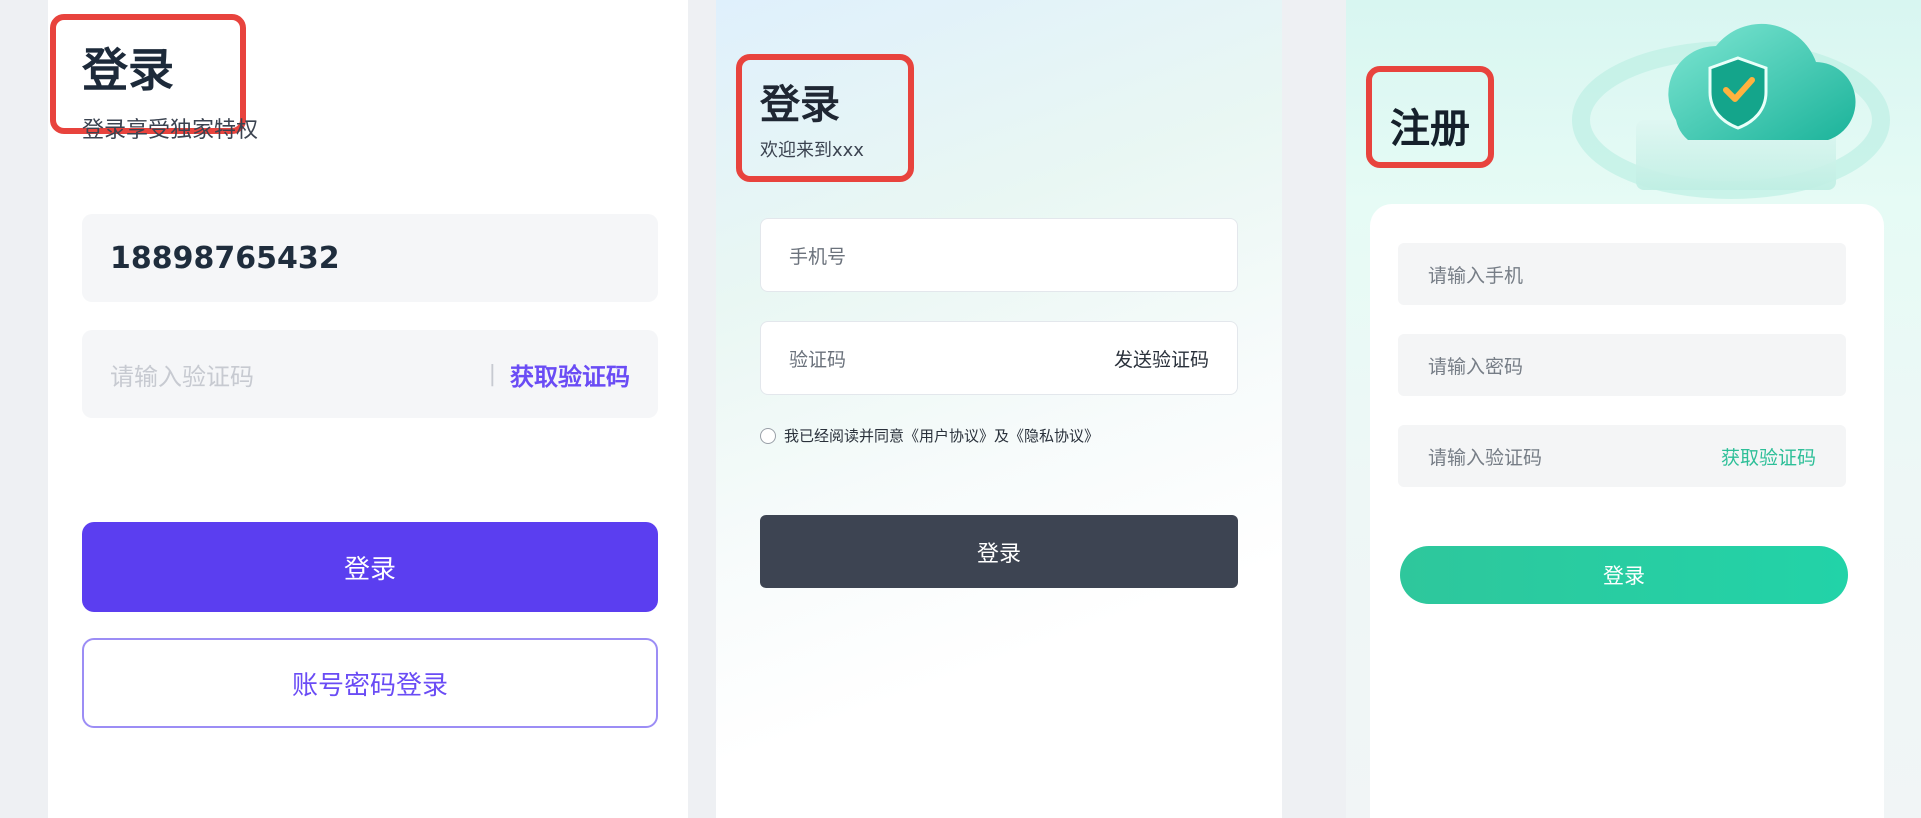 The image size is (1921, 818). Describe the element at coordinates (812, 150) in the screenshot. I see `page-subtitle: 欢迎来到xxx` at that location.